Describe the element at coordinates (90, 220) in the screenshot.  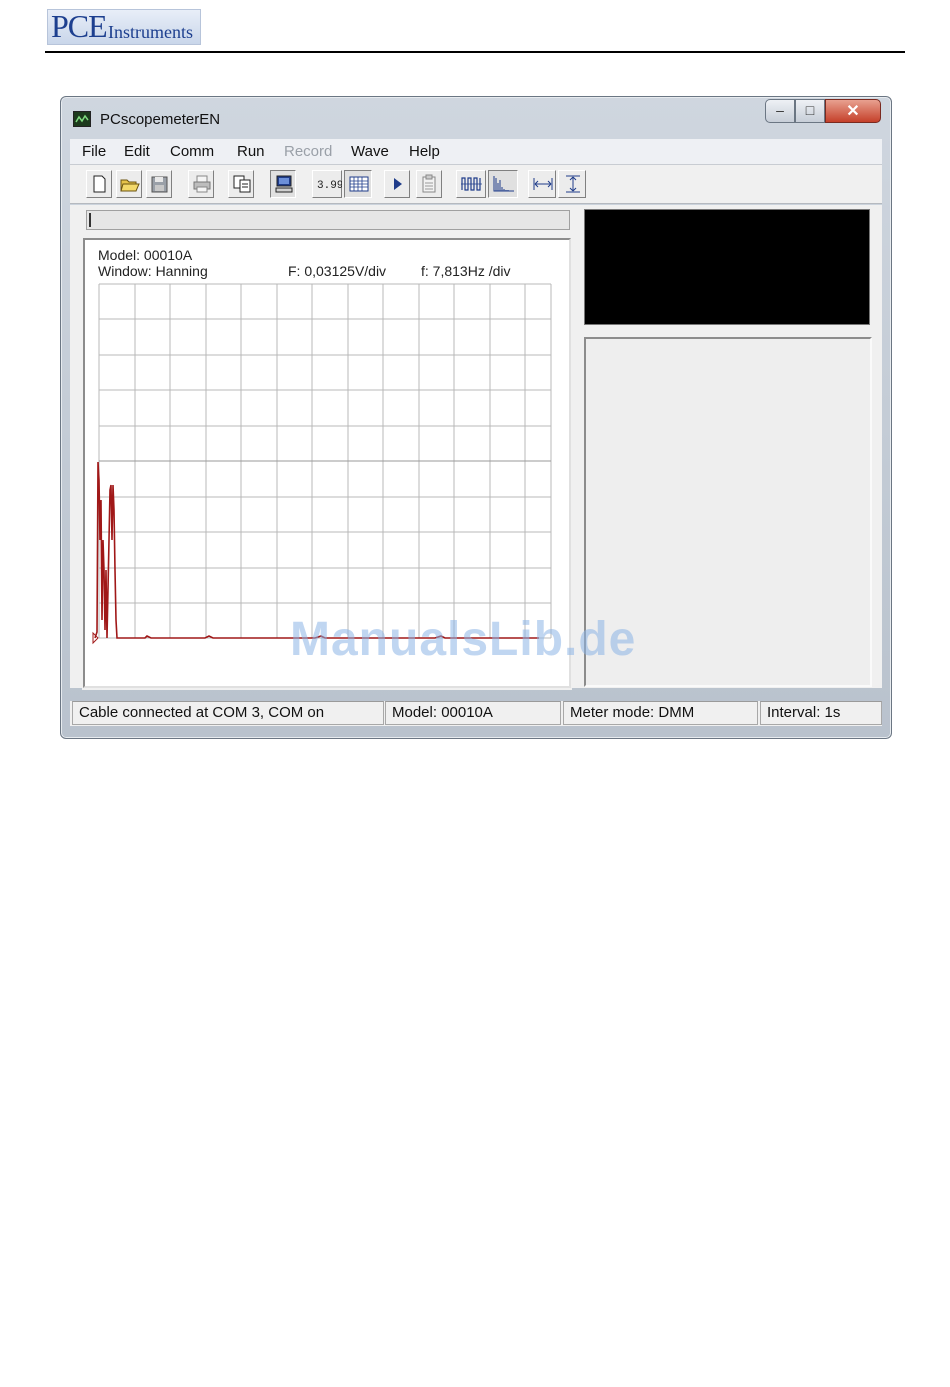
I see `text-caret` at that location.